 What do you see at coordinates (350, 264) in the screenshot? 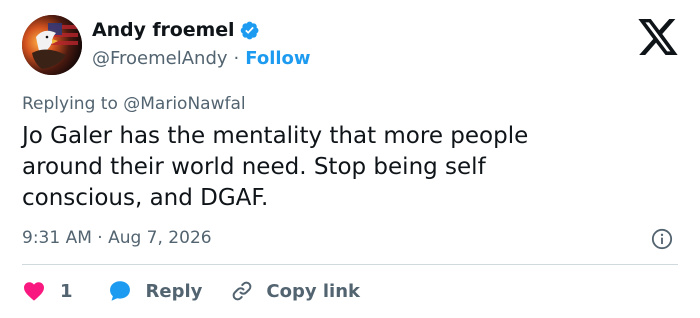
I see `divider` at bounding box center [350, 264].